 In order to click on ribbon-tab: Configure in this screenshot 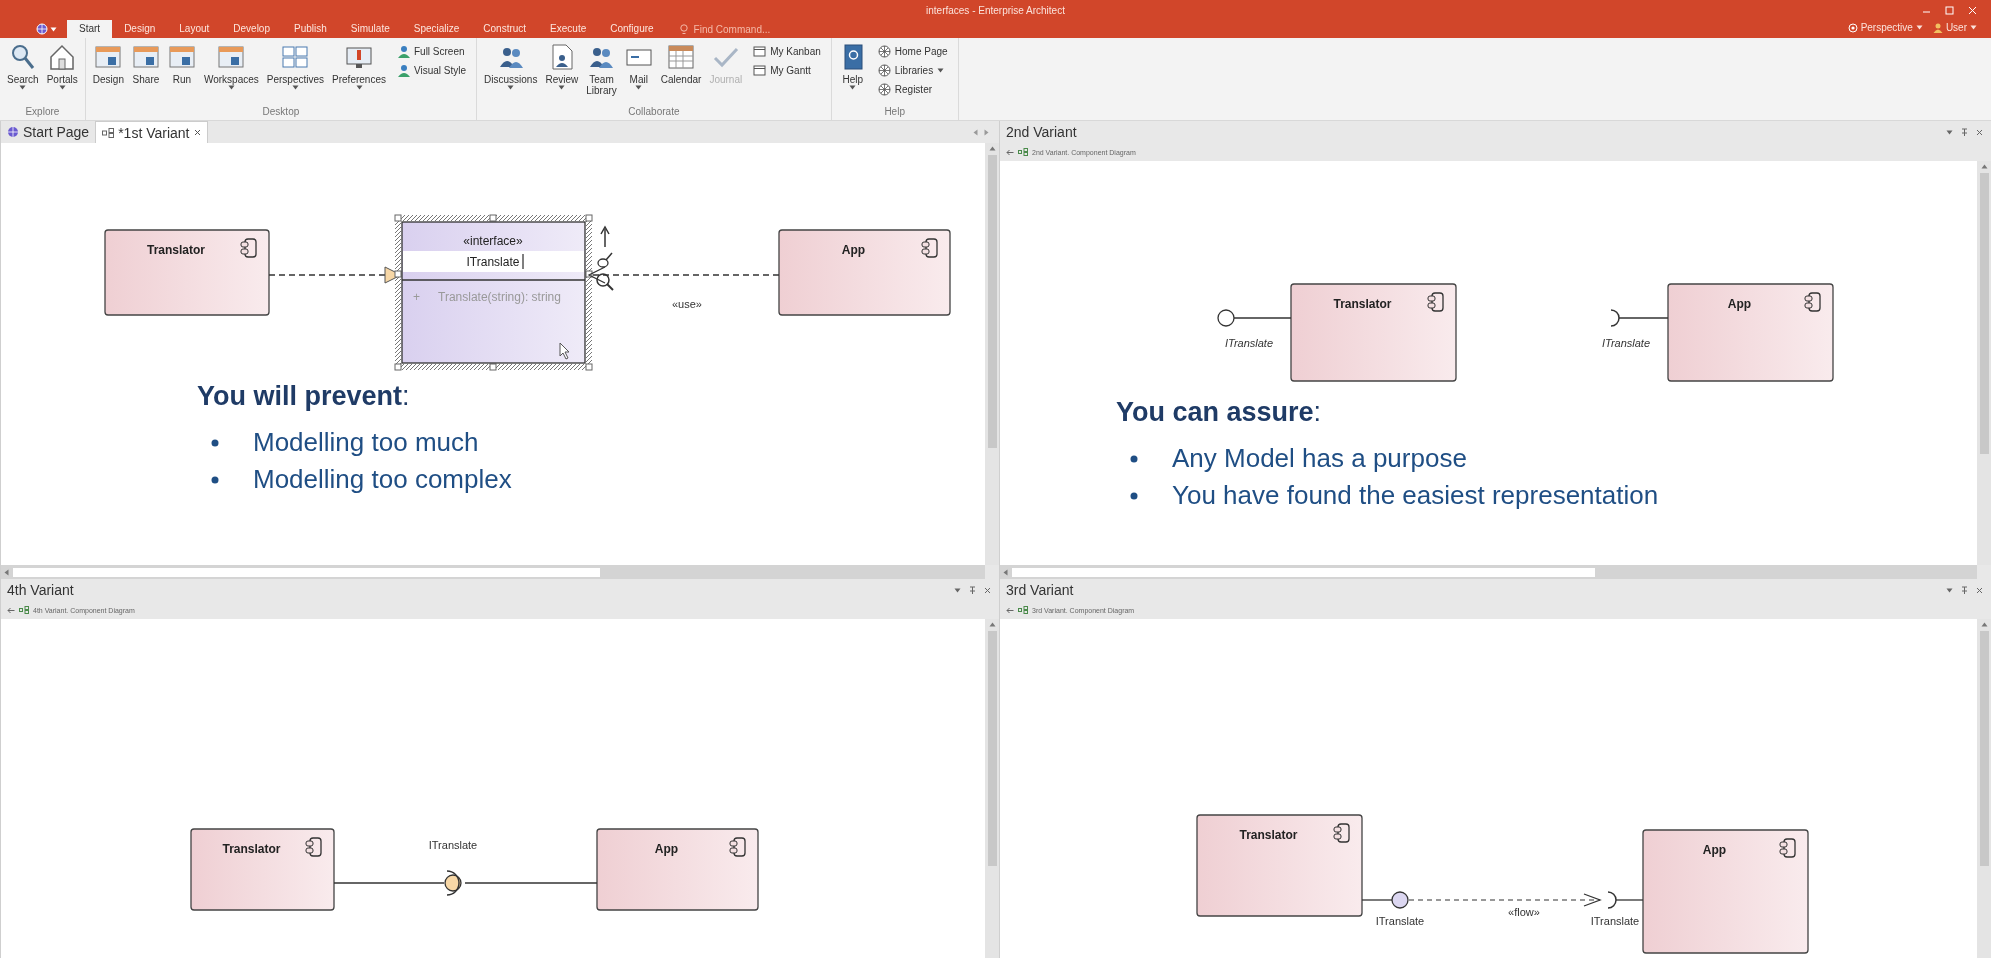, I will do `click(632, 29)`.